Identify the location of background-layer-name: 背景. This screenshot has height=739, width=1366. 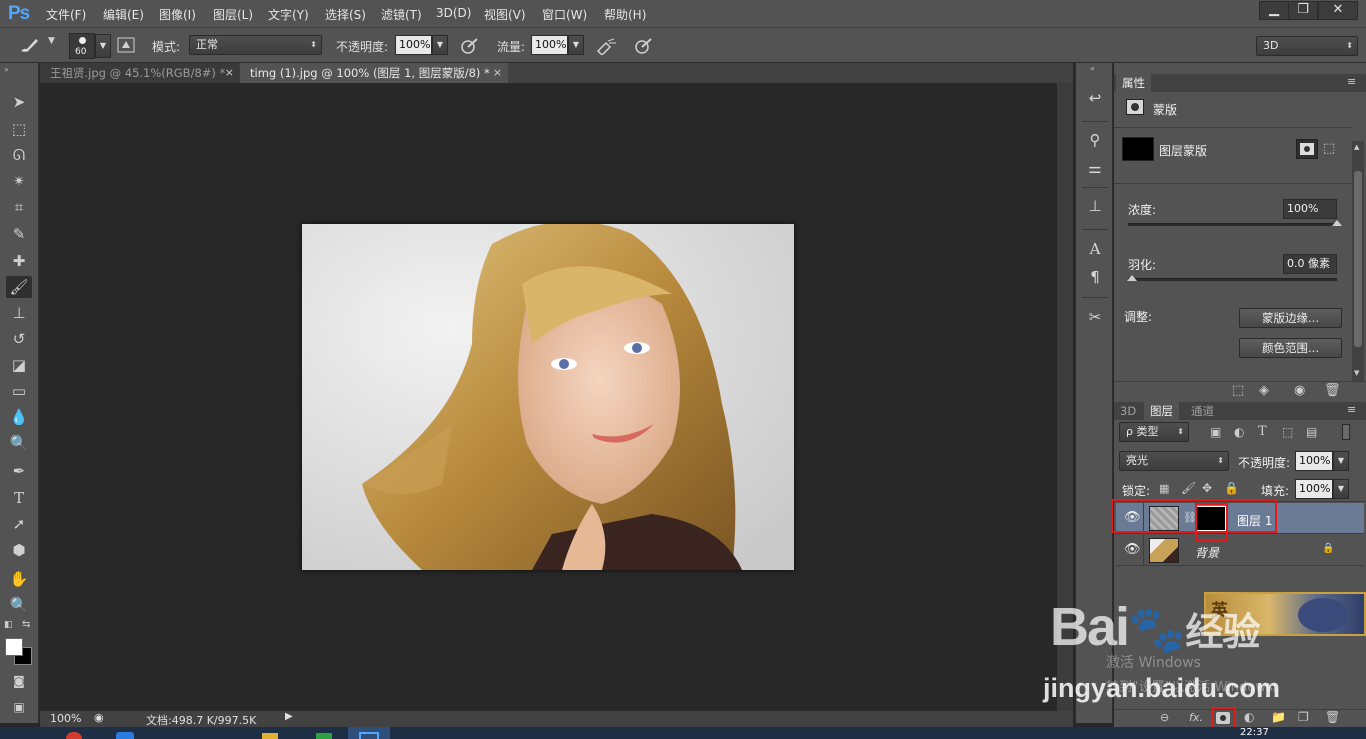
(1207, 552).